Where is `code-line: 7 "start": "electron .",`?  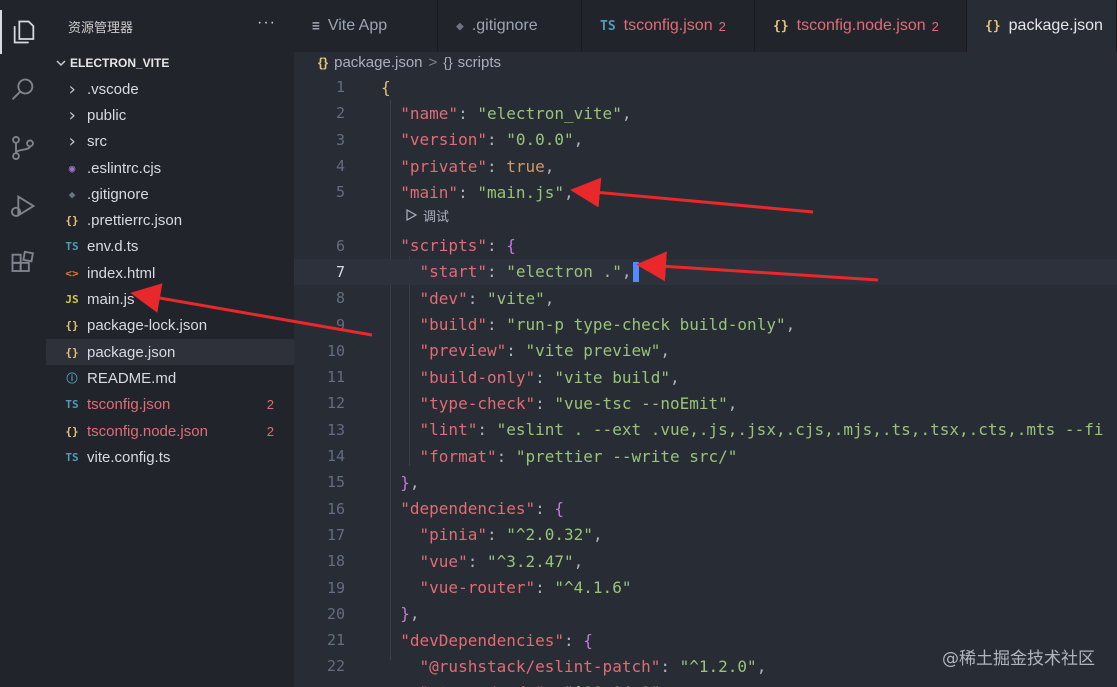 code-line: 7 "start": "electron .", is located at coordinates (705, 272).